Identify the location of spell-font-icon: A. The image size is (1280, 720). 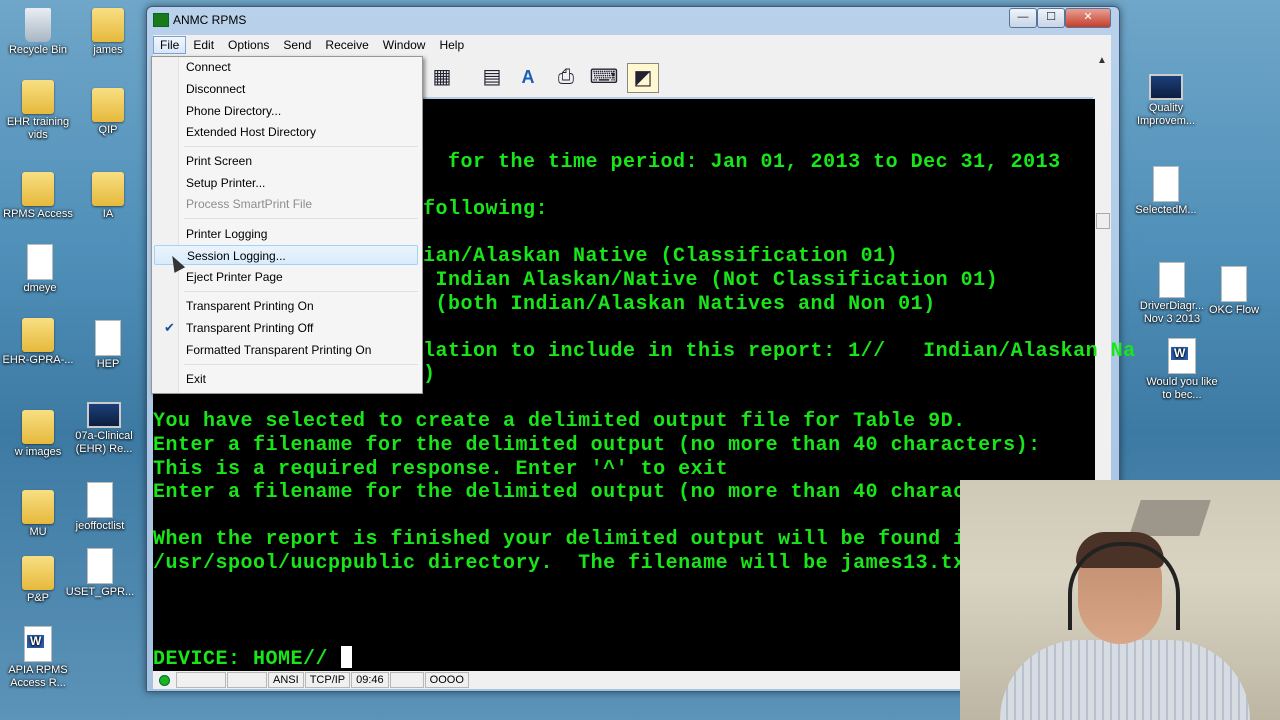
(528, 77).